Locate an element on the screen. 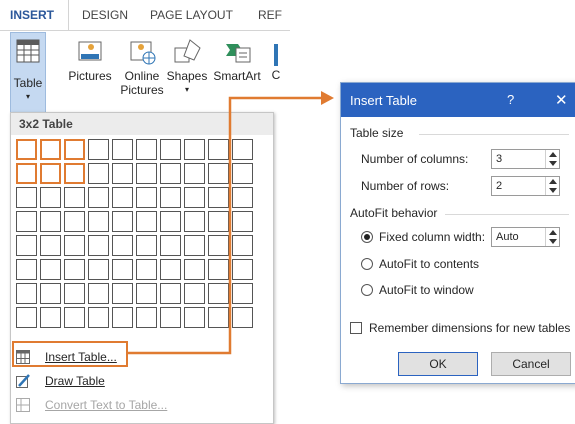  fixed-width-stepper: Auto is located at coordinates (525, 237).